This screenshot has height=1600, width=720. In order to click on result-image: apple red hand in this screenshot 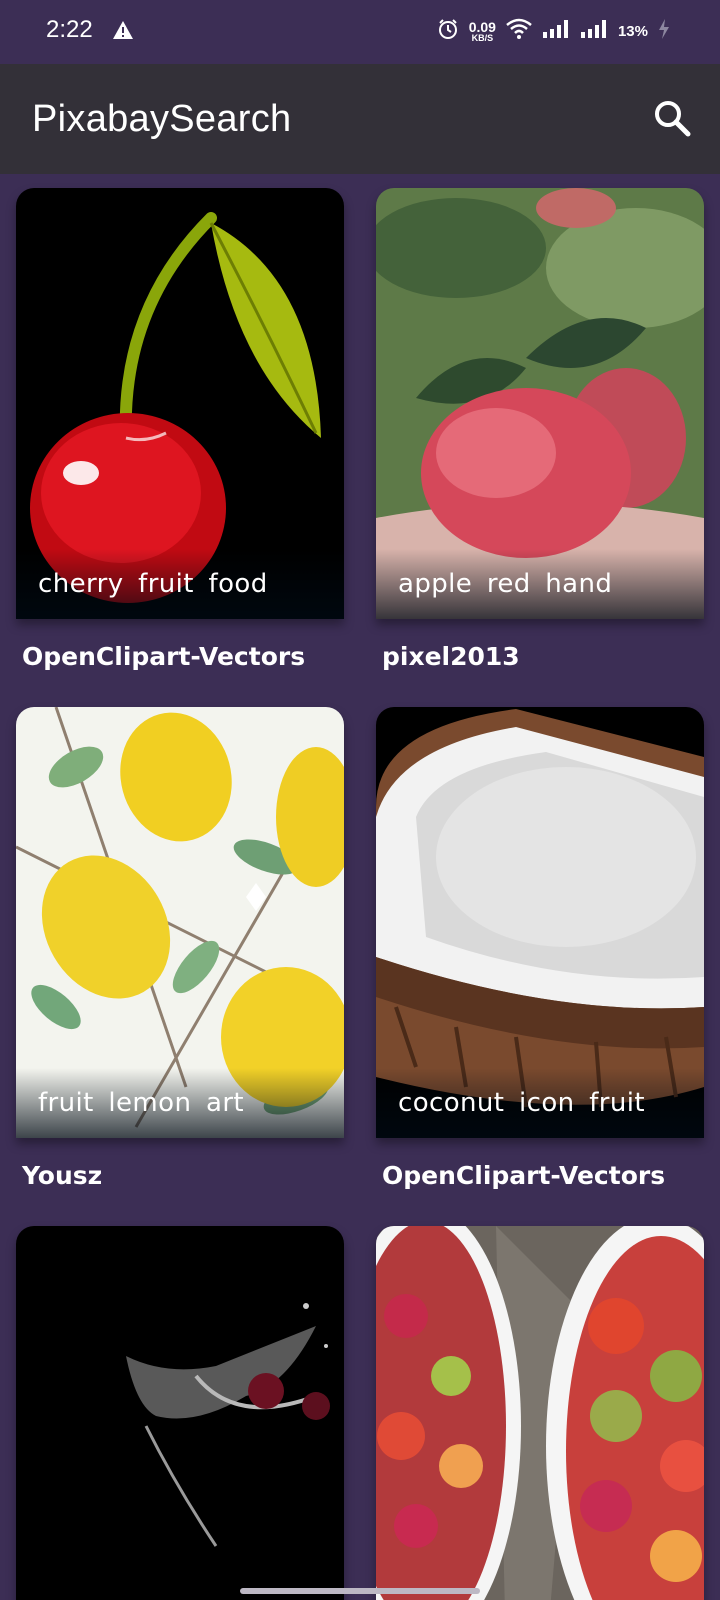, I will do `click(540, 403)`.